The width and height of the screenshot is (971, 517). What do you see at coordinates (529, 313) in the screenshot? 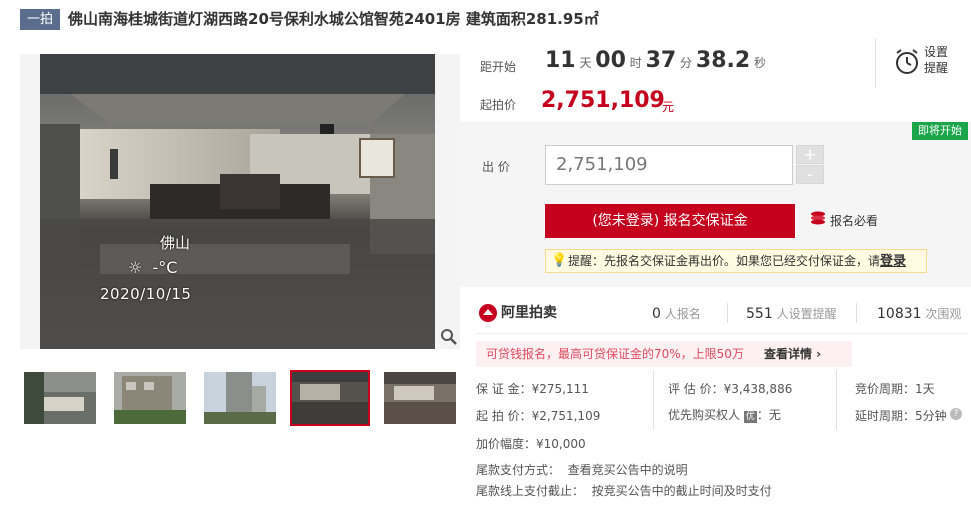
I see `brand-name: 阿里拍卖` at bounding box center [529, 313].